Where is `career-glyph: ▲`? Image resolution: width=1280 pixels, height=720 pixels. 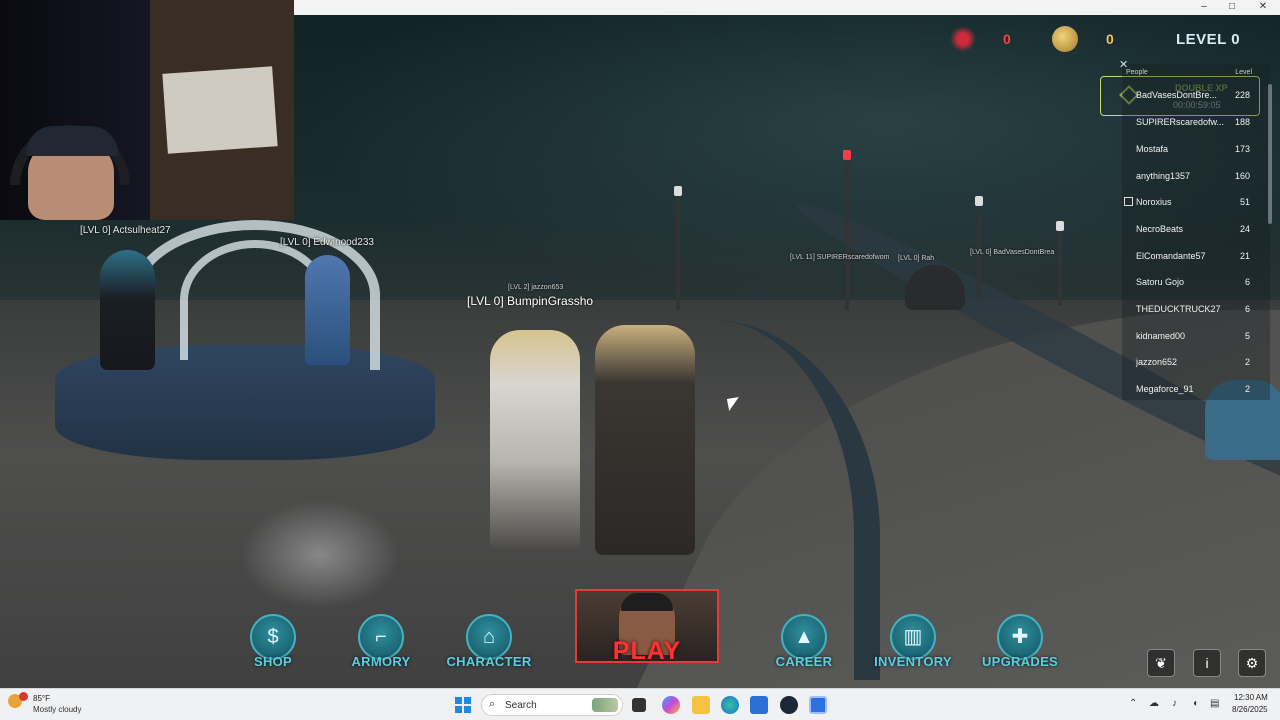
career-glyph: ▲ is located at coordinates (804, 637).